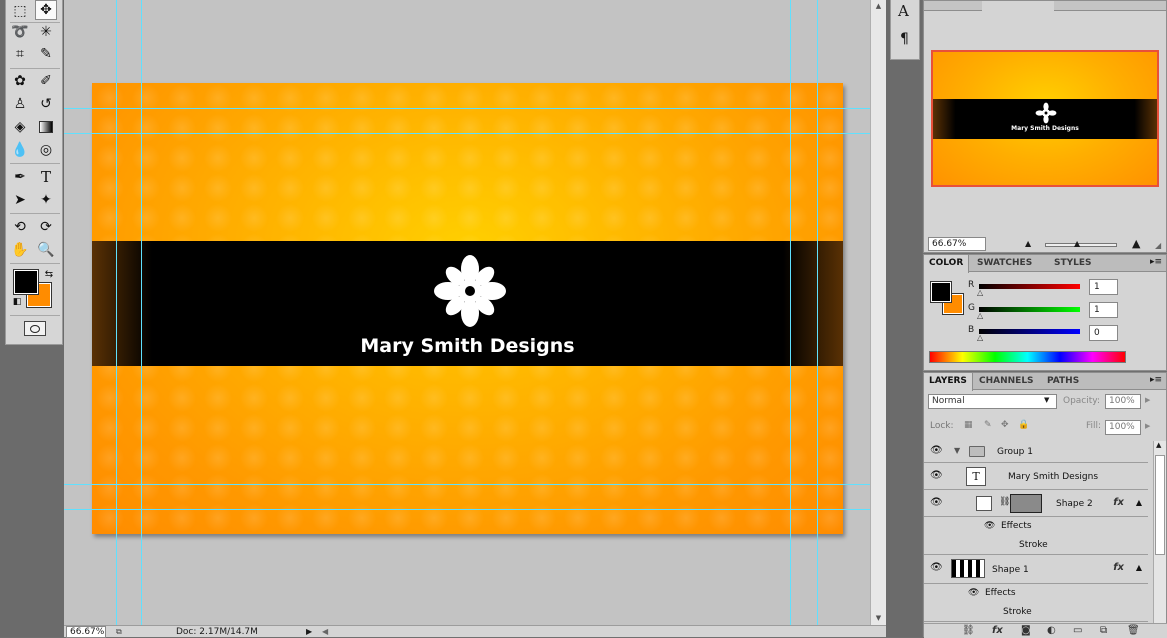 The height and width of the screenshot is (638, 1167). What do you see at coordinates (1029, 309) in the screenshot?
I see `g-slider` at bounding box center [1029, 309].